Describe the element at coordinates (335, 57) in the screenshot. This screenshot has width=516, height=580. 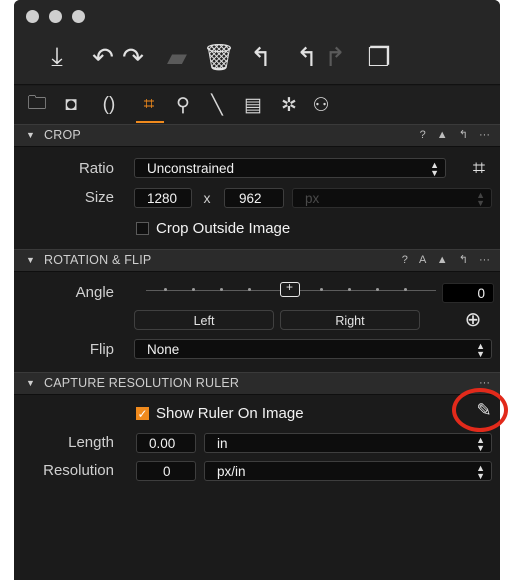
I see `forward-icon: ↱` at that location.